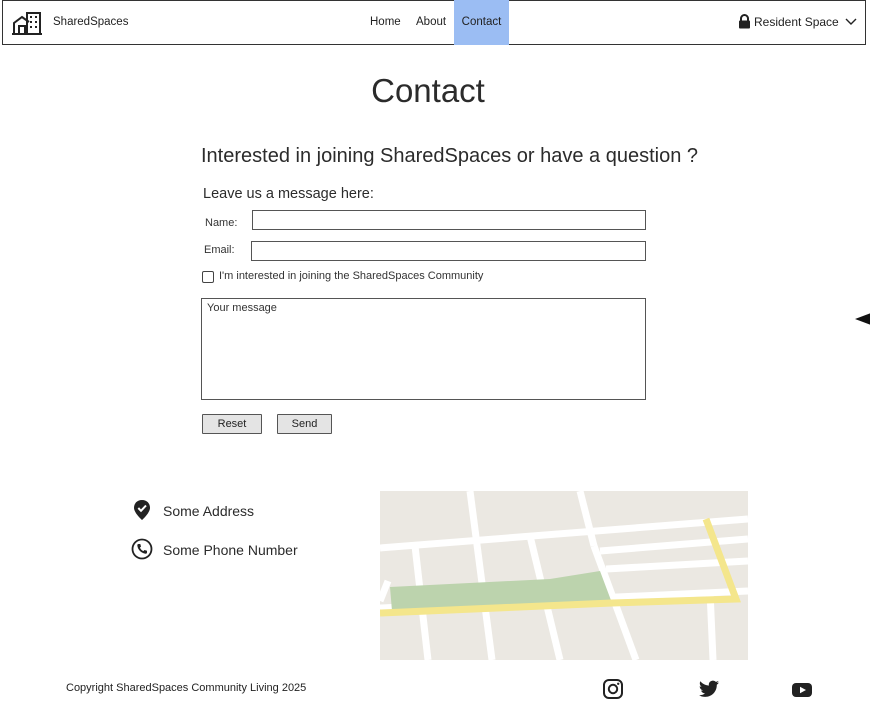 Image resolution: width=870 pixels, height=717 pixels. What do you see at coordinates (564, 575) in the screenshot?
I see `location-map` at bounding box center [564, 575].